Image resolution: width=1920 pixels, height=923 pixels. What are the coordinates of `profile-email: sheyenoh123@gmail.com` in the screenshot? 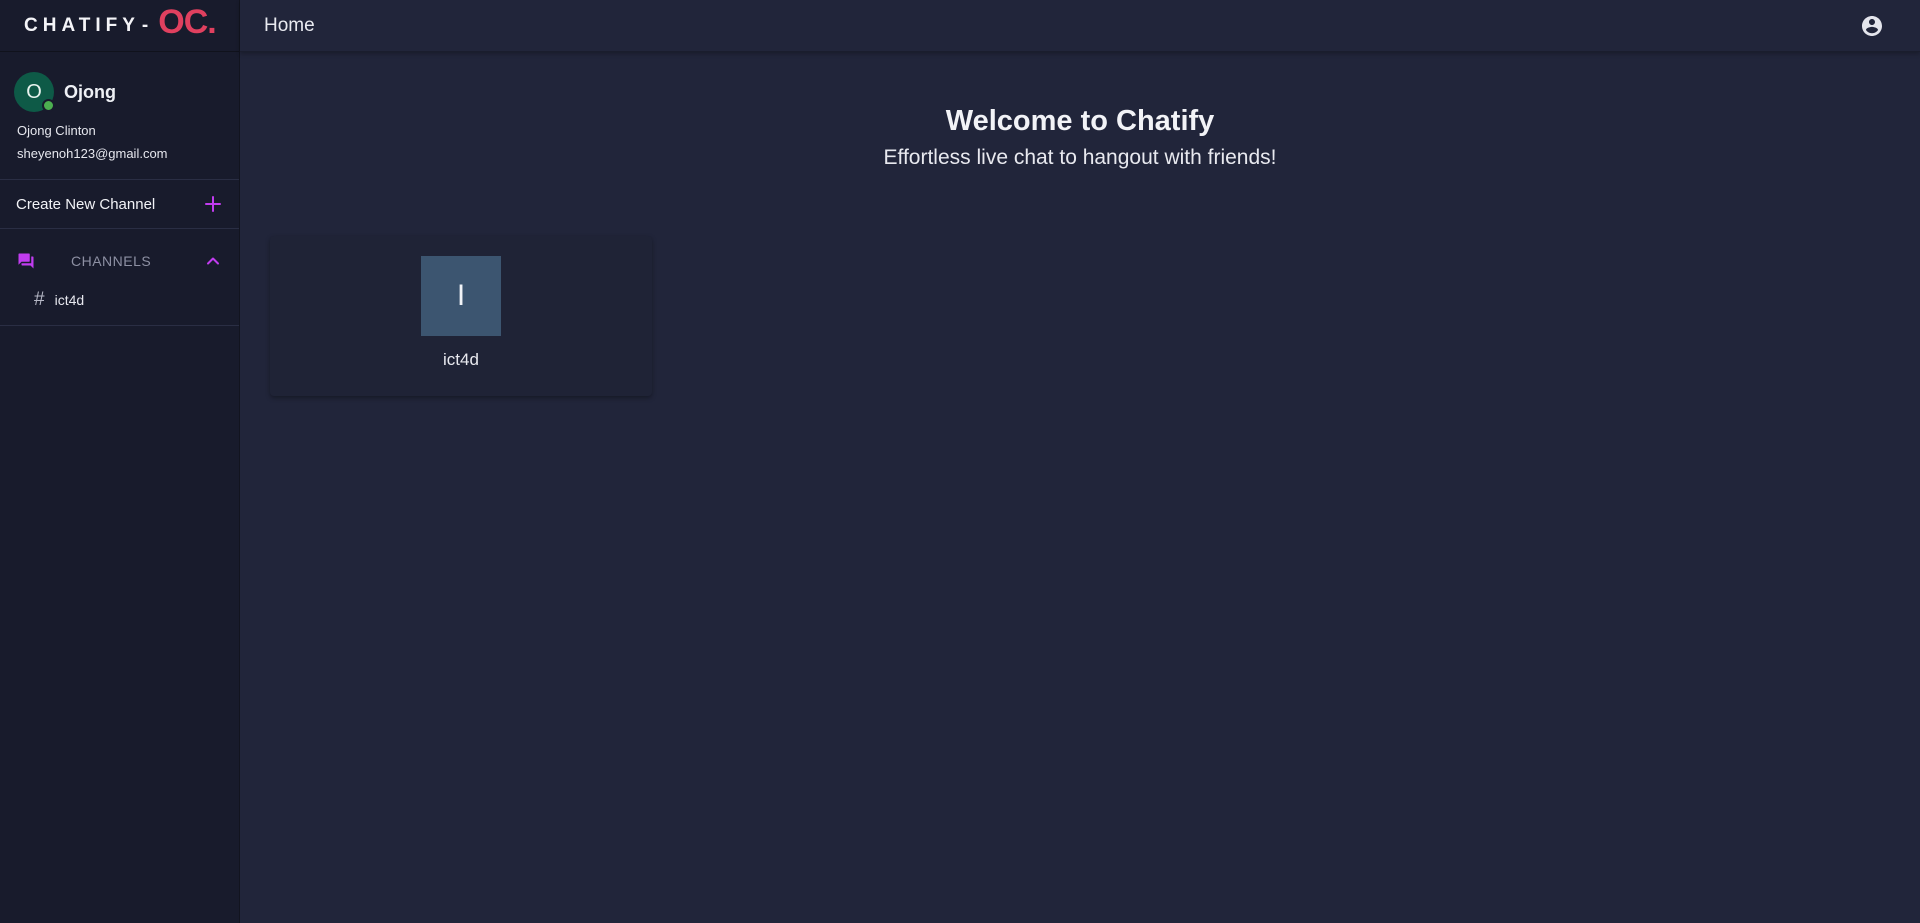 It's located at (92, 153).